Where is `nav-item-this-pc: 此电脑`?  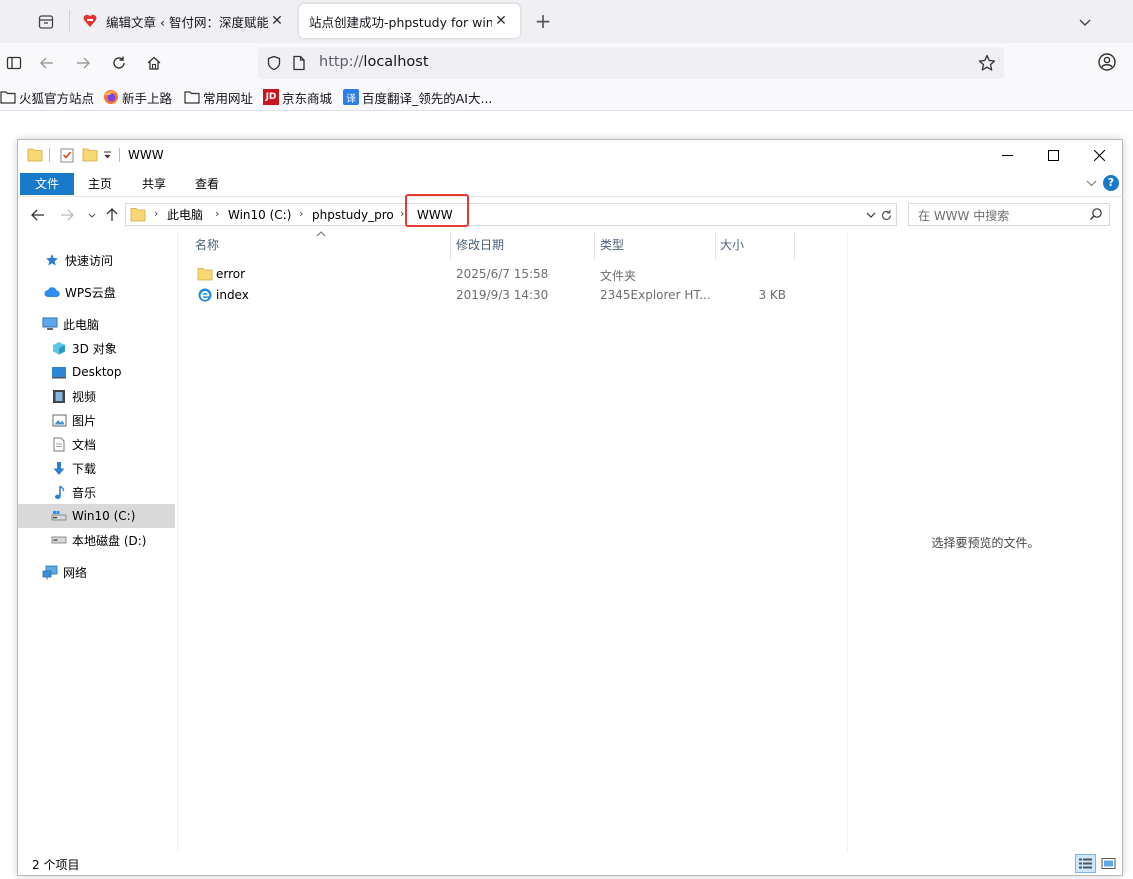
nav-item-this-pc: 此电脑 is located at coordinates (96, 324).